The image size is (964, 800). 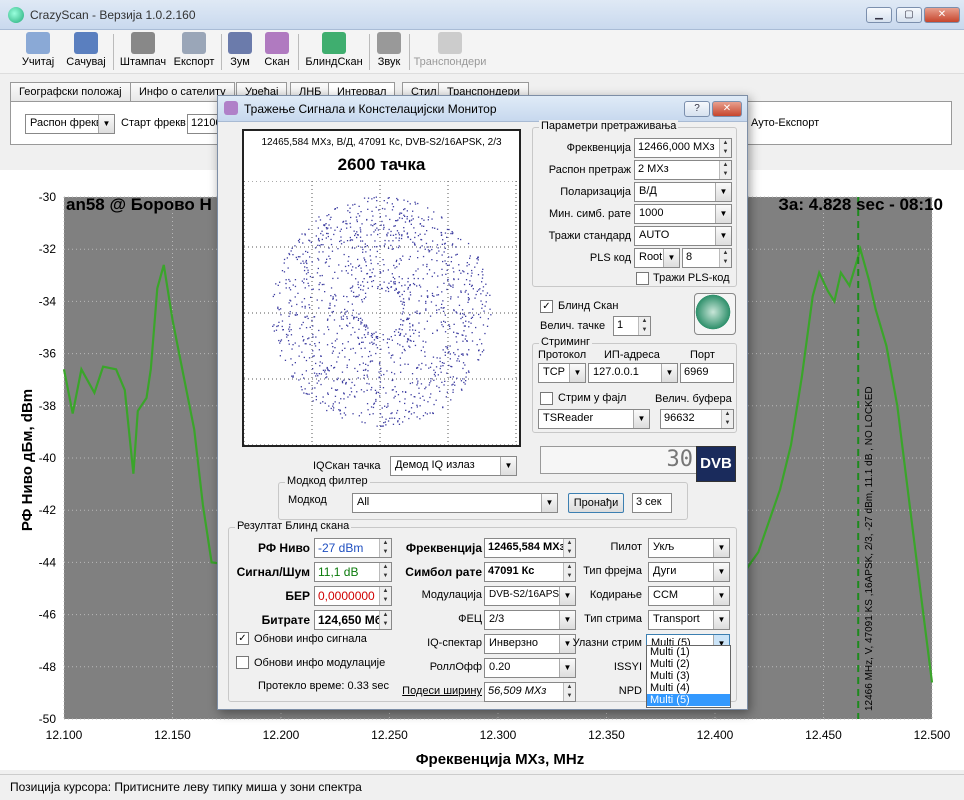 What do you see at coordinates (683, 192) in the screenshot?
I see `param-polarization-select: В/Д ▼` at bounding box center [683, 192].